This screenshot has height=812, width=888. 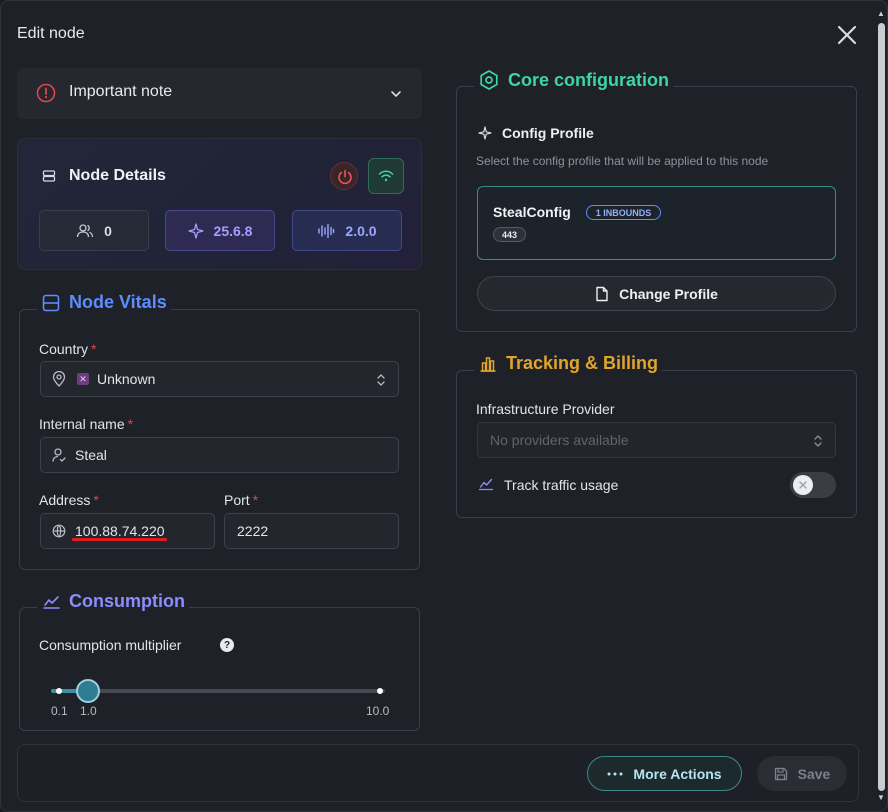 What do you see at coordinates (121, 91) in the screenshot?
I see `important-note-label: Important note` at bounding box center [121, 91].